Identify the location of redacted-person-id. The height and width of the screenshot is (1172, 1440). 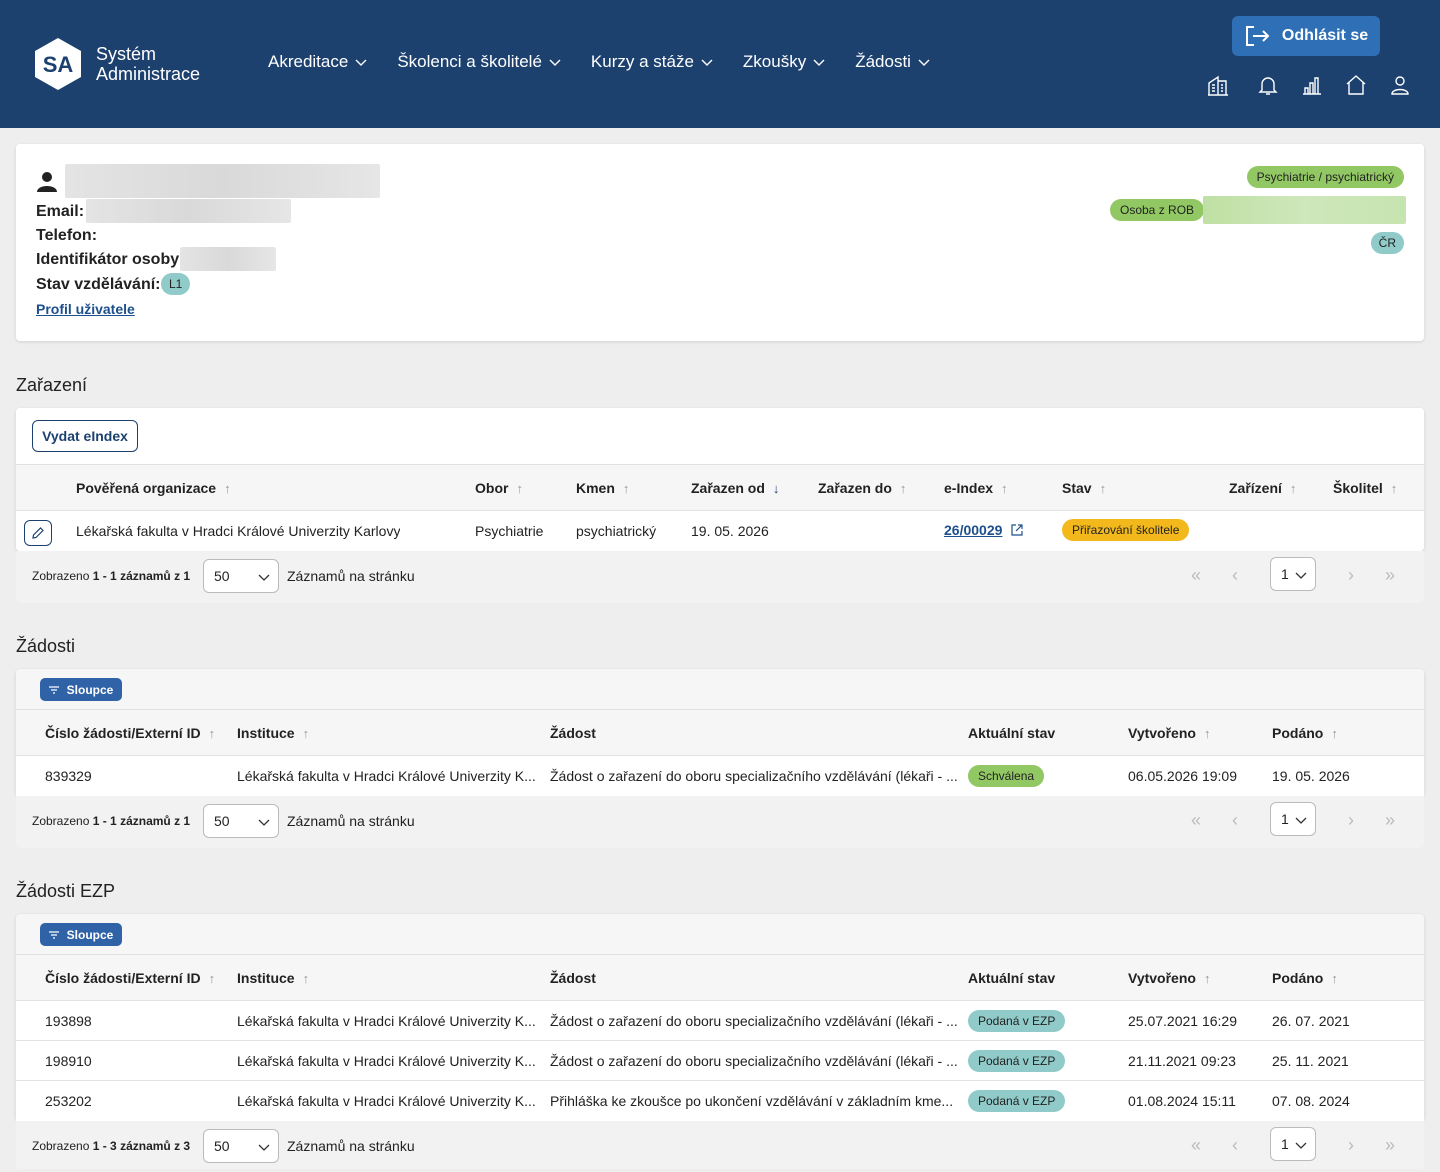
(228, 259).